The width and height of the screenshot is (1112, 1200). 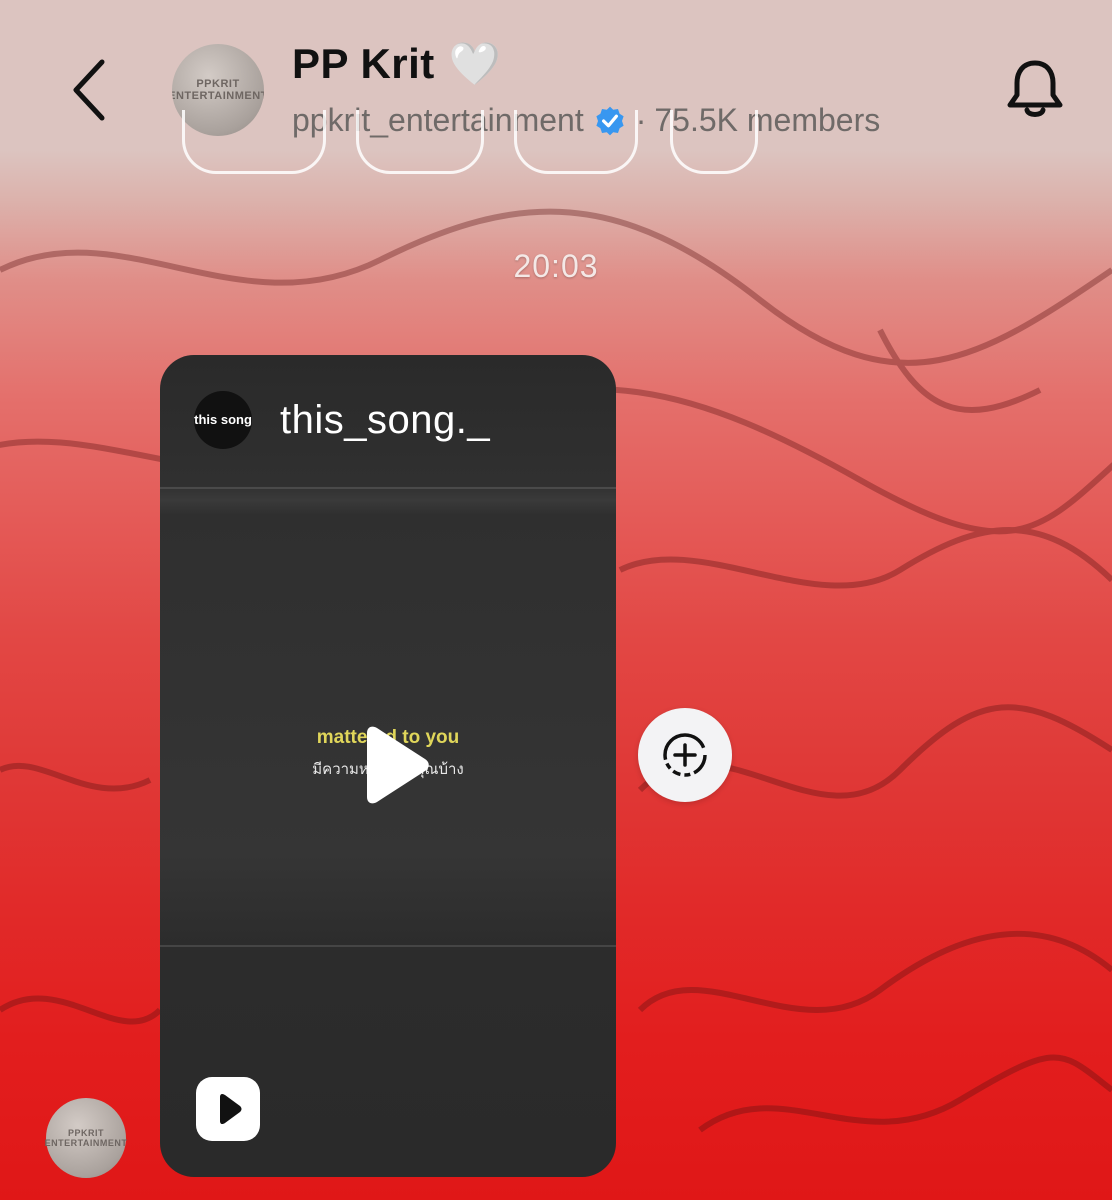 I want to click on play-icon, so click(x=393, y=765).